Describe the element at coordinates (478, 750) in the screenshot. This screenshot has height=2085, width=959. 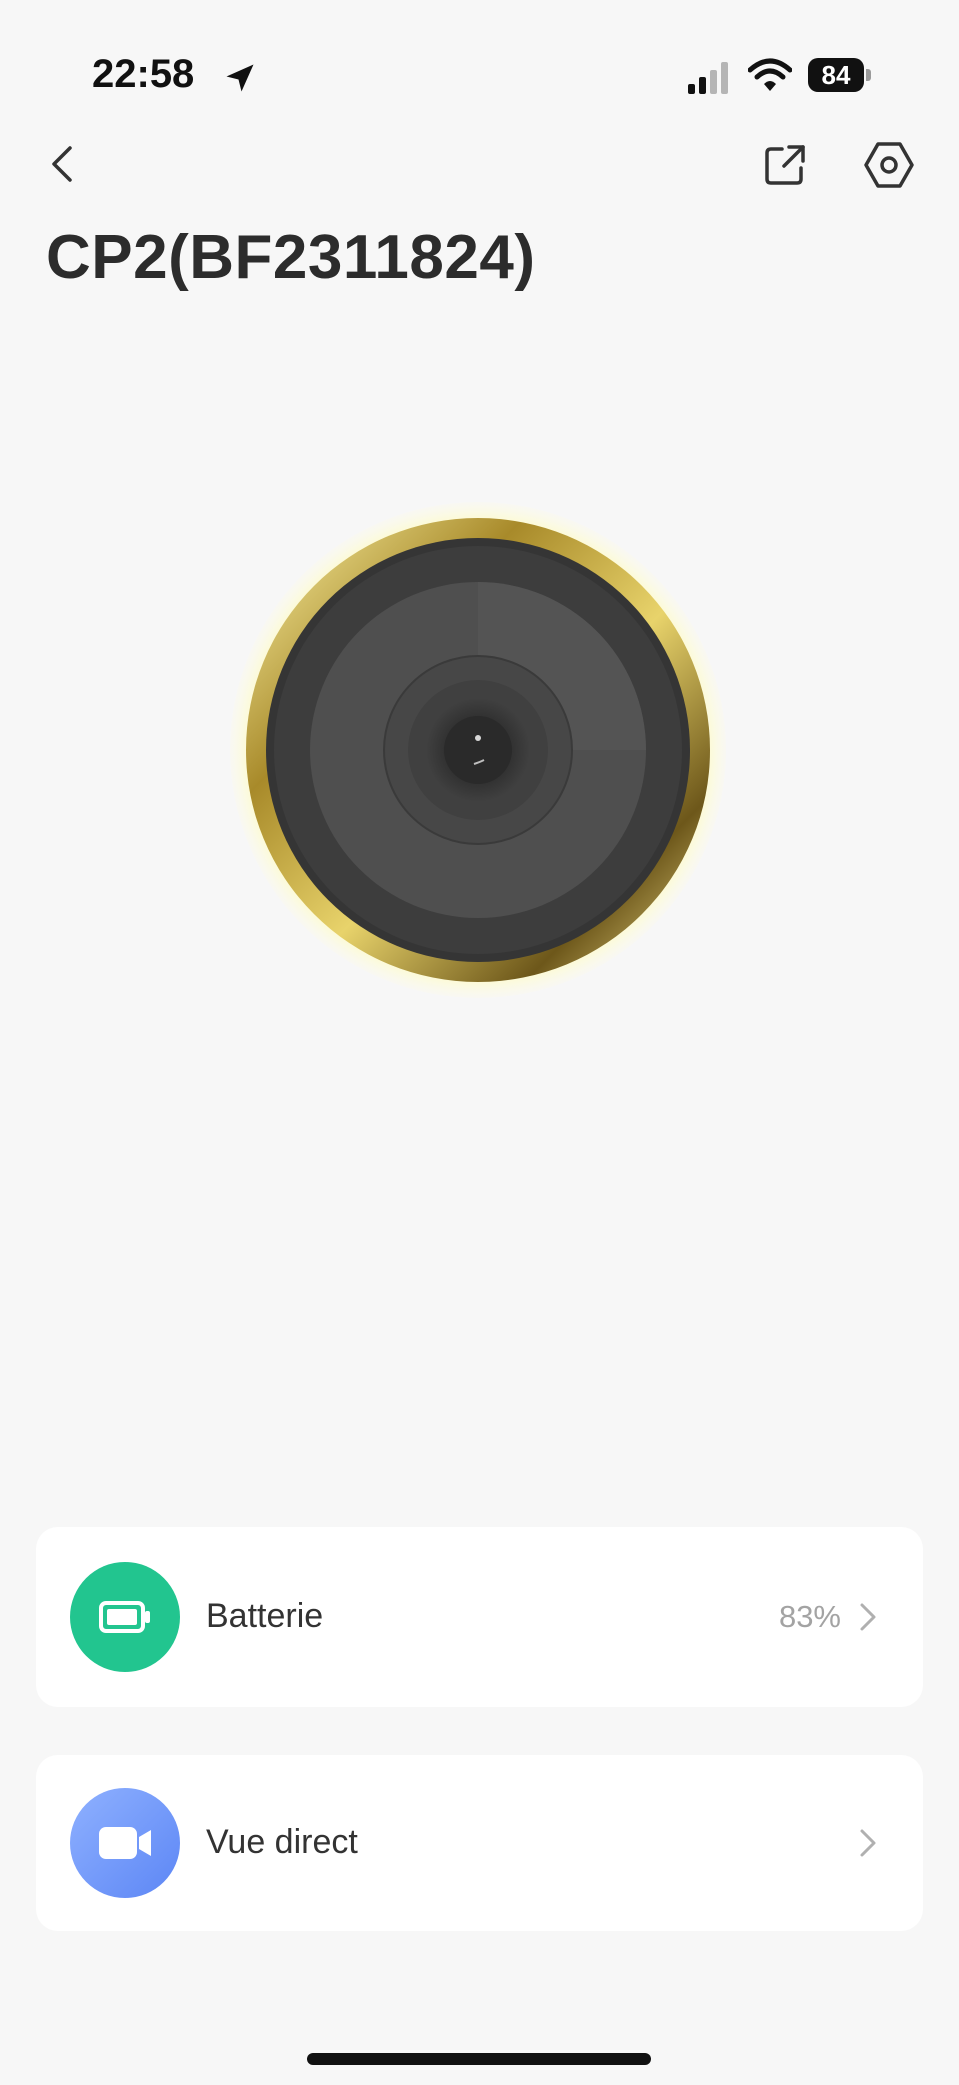
I see `door-viewer-camera-image` at that location.